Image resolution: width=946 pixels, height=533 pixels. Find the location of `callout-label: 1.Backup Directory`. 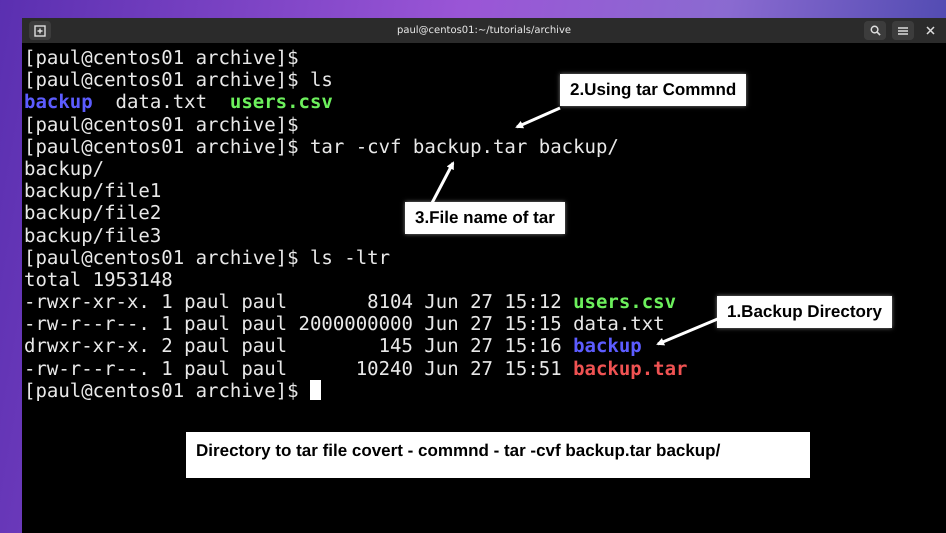

callout-label: 1.Backup Directory is located at coordinates (804, 312).